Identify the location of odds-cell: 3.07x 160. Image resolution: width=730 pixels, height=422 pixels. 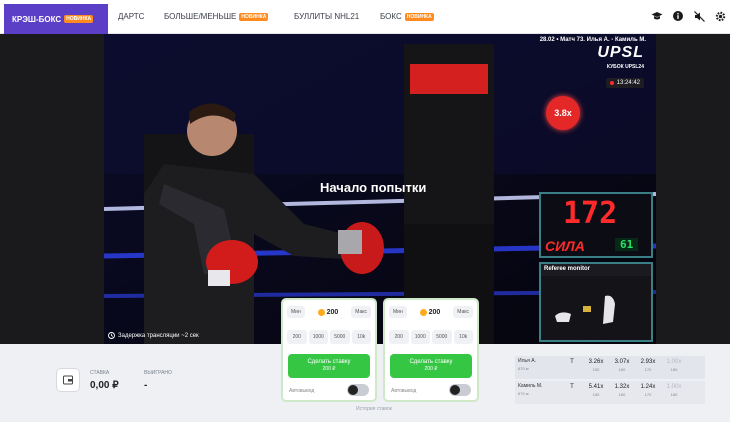
(622, 367).